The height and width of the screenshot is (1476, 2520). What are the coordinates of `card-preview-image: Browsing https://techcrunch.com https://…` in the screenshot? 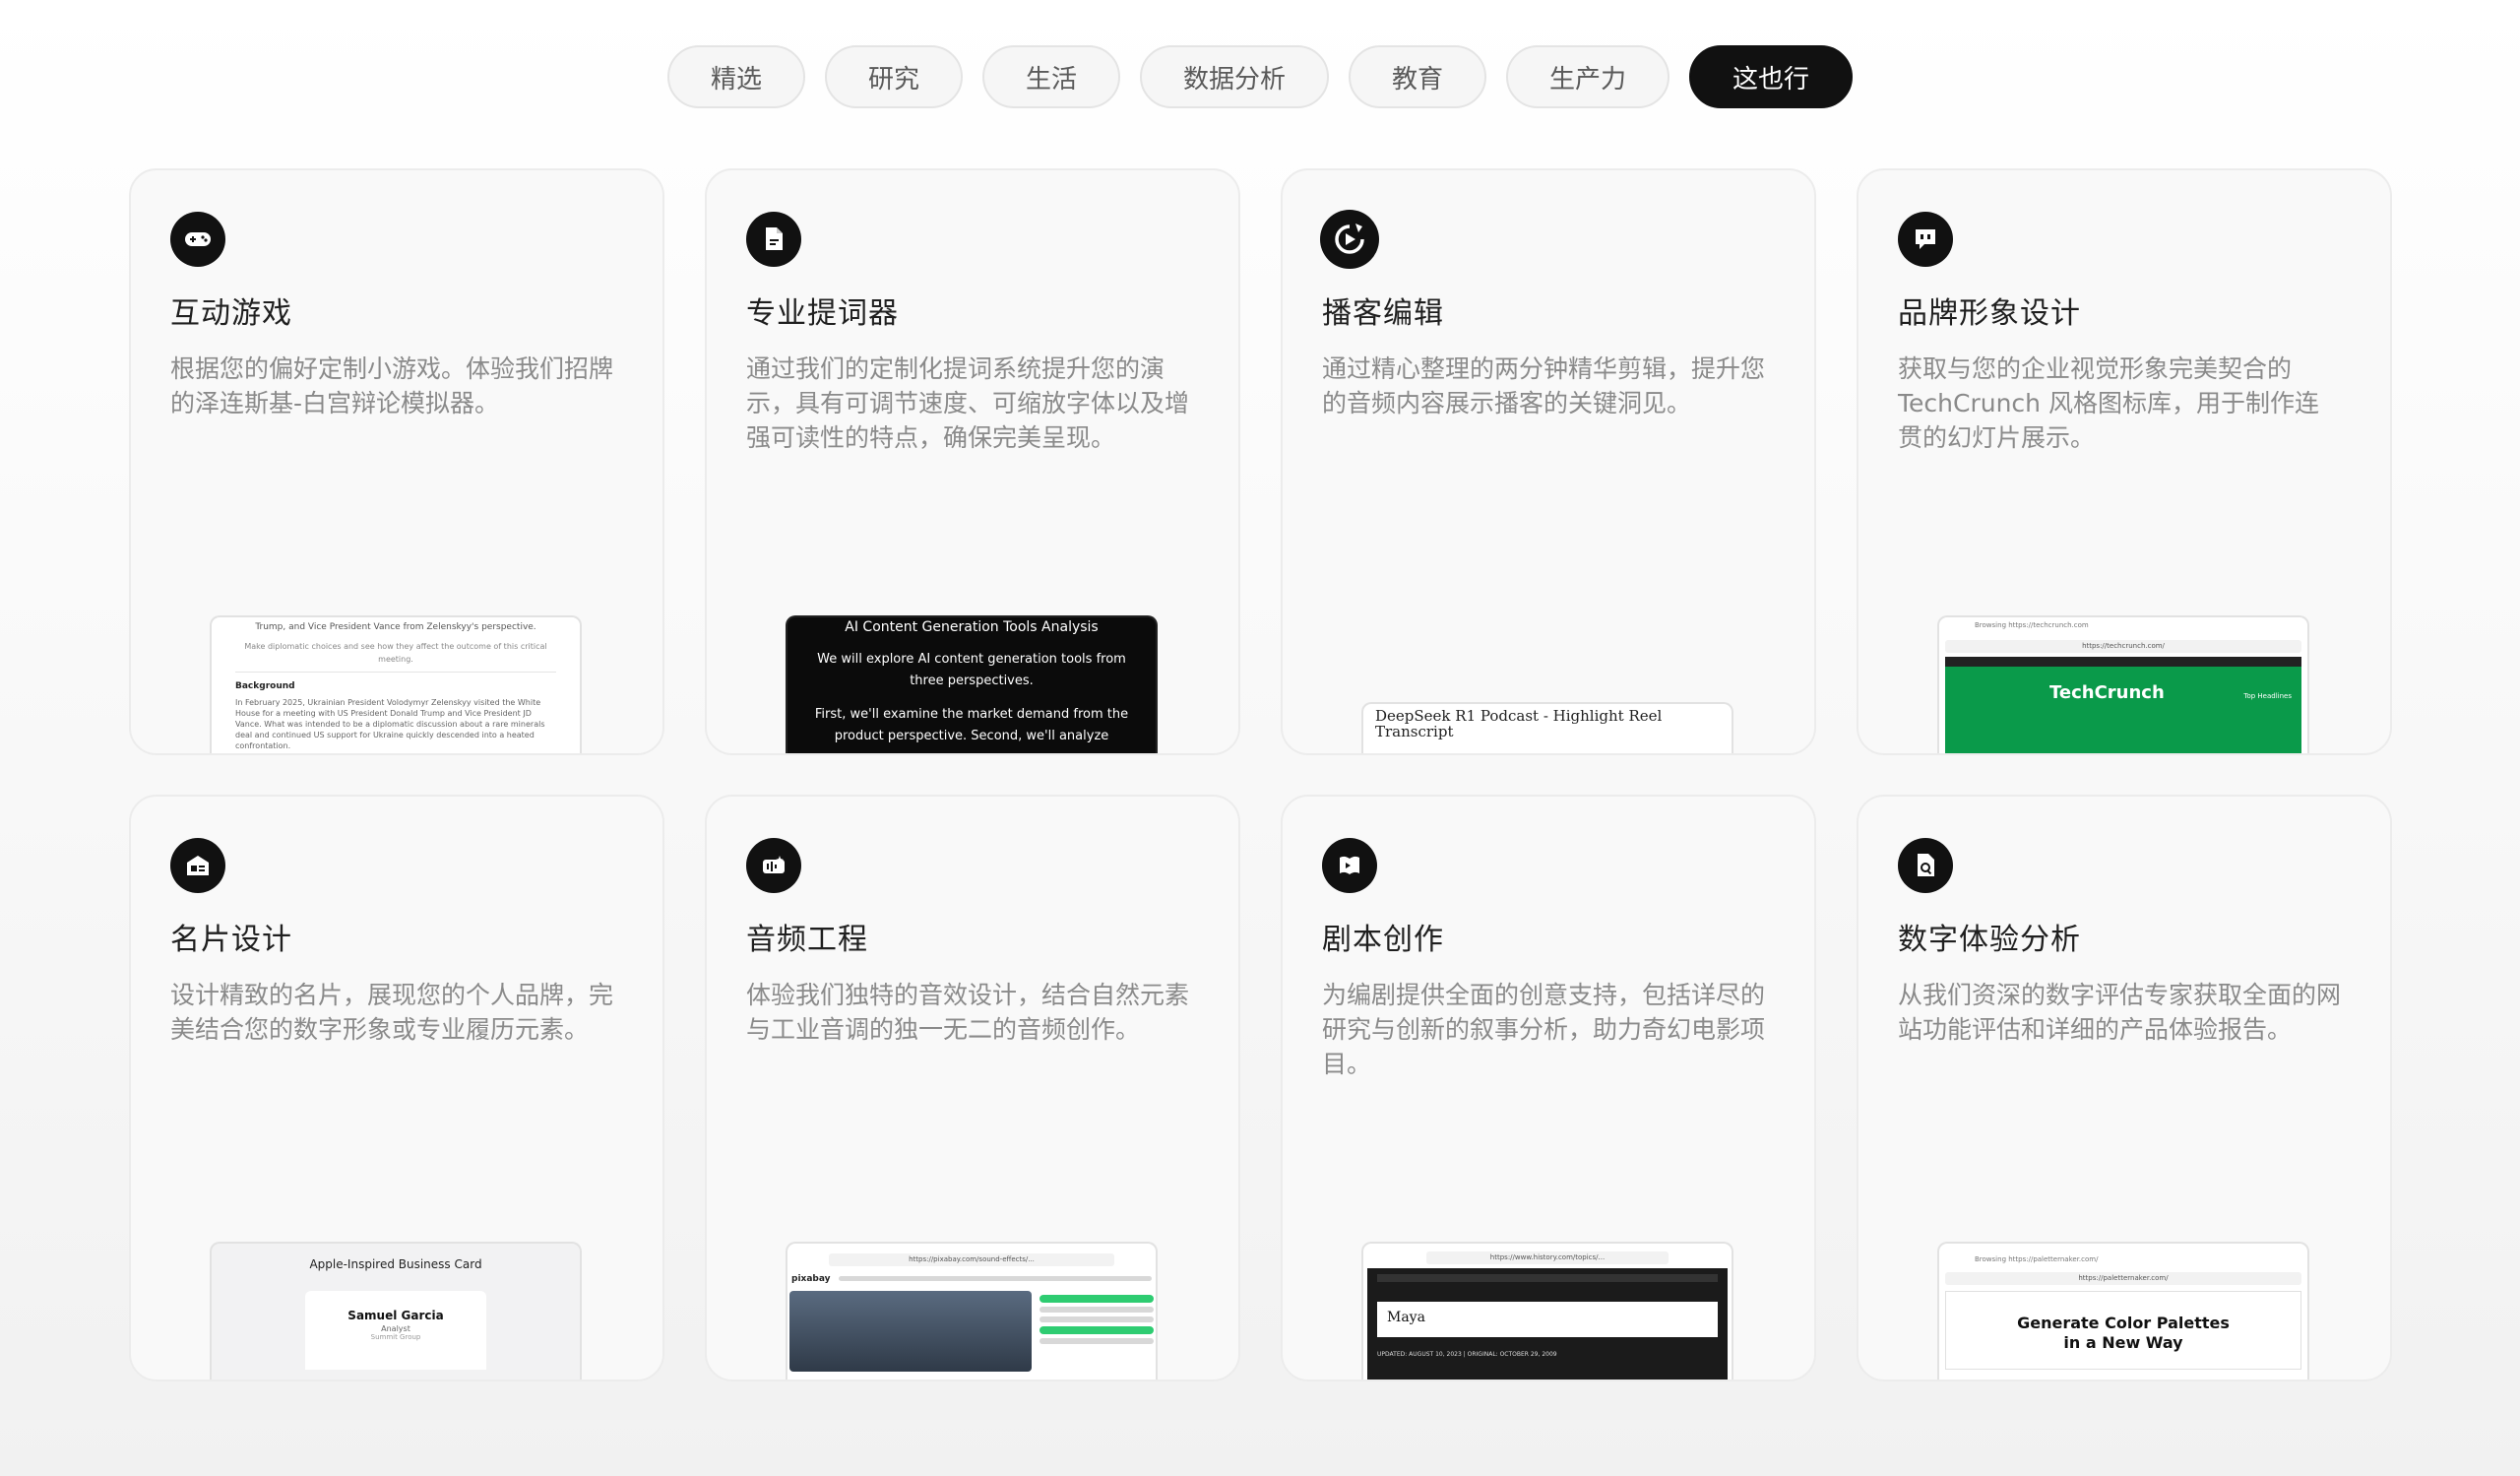 It's located at (2123, 684).